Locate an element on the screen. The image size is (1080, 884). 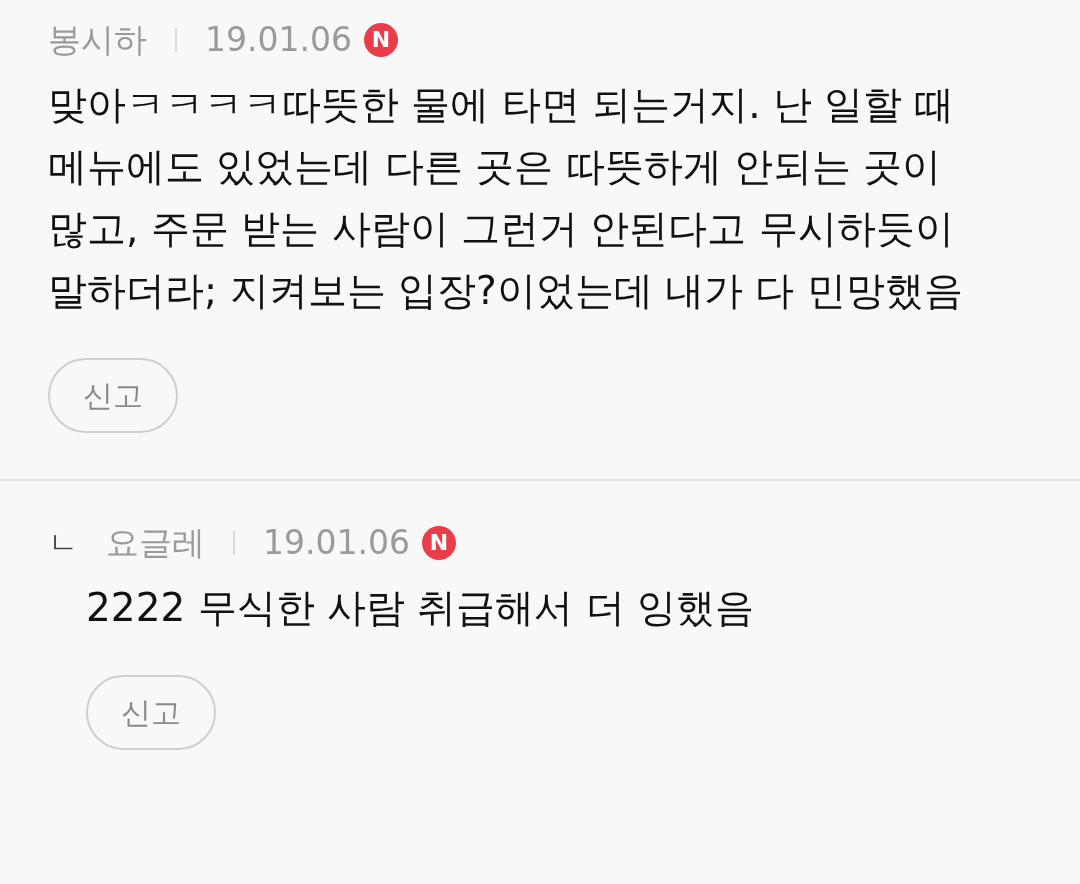
author-name: 요글레 is located at coordinates (155, 543).